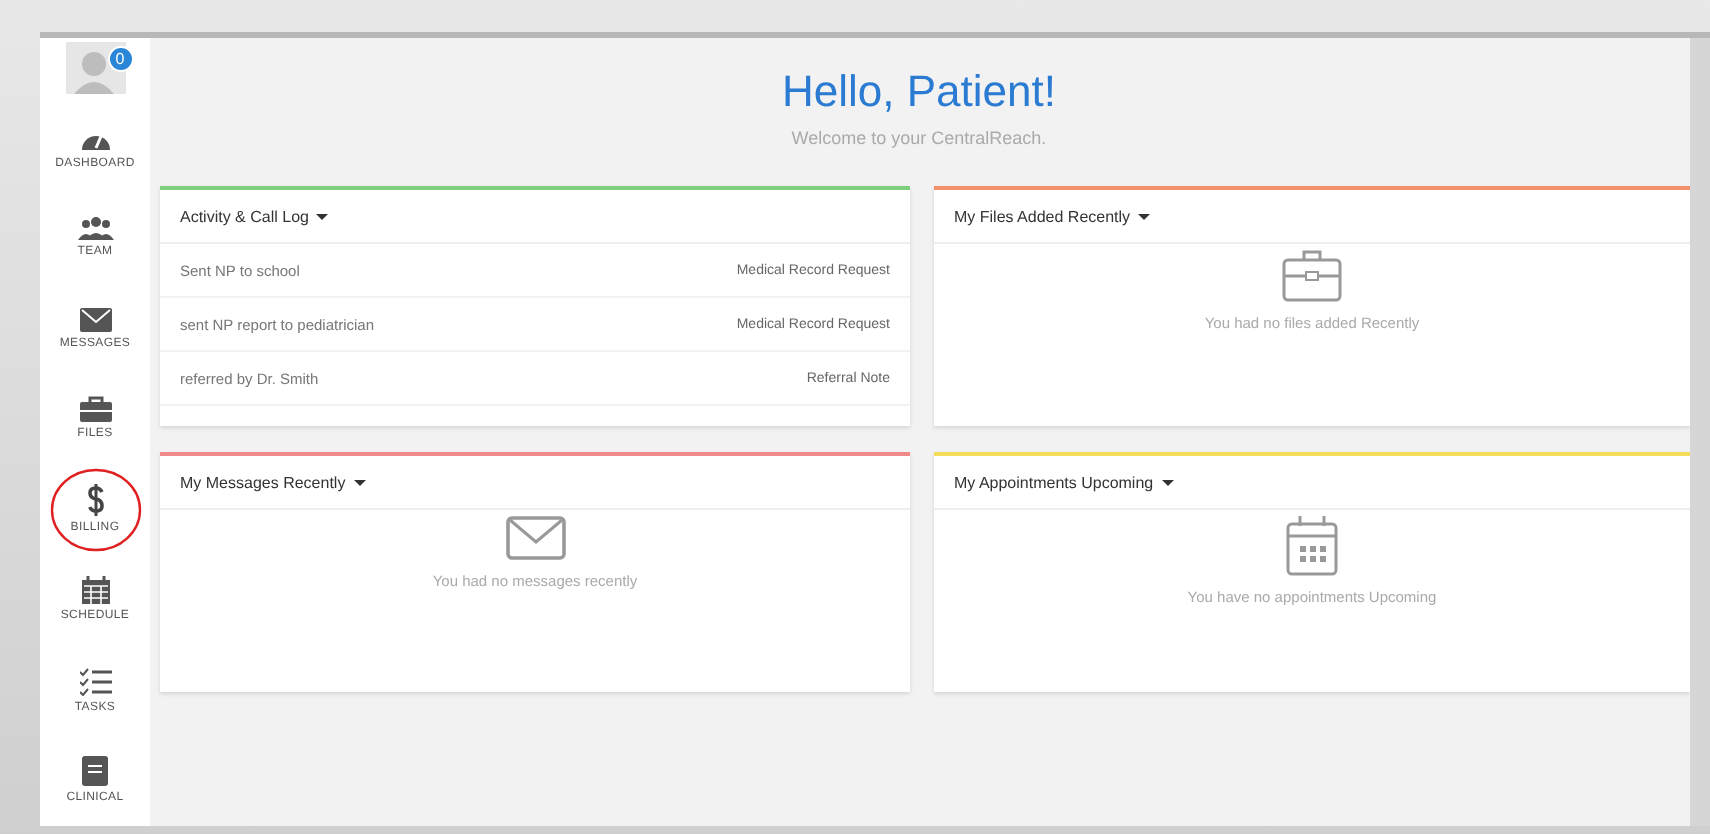 Image resolution: width=1710 pixels, height=834 pixels. I want to click on dollar-icon, so click(95, 500).